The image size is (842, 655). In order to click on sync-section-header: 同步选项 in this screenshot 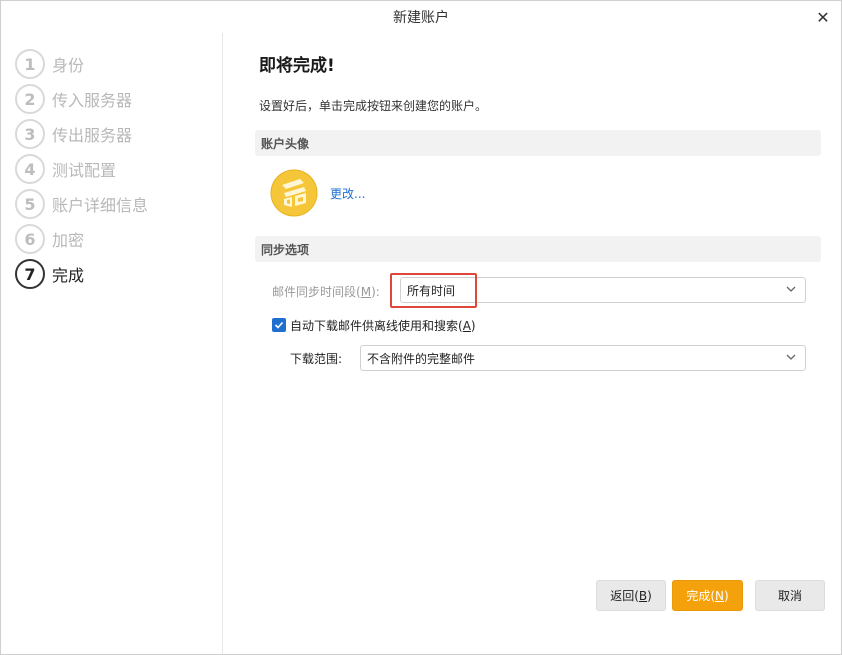, I will do `click(538, 249)`.